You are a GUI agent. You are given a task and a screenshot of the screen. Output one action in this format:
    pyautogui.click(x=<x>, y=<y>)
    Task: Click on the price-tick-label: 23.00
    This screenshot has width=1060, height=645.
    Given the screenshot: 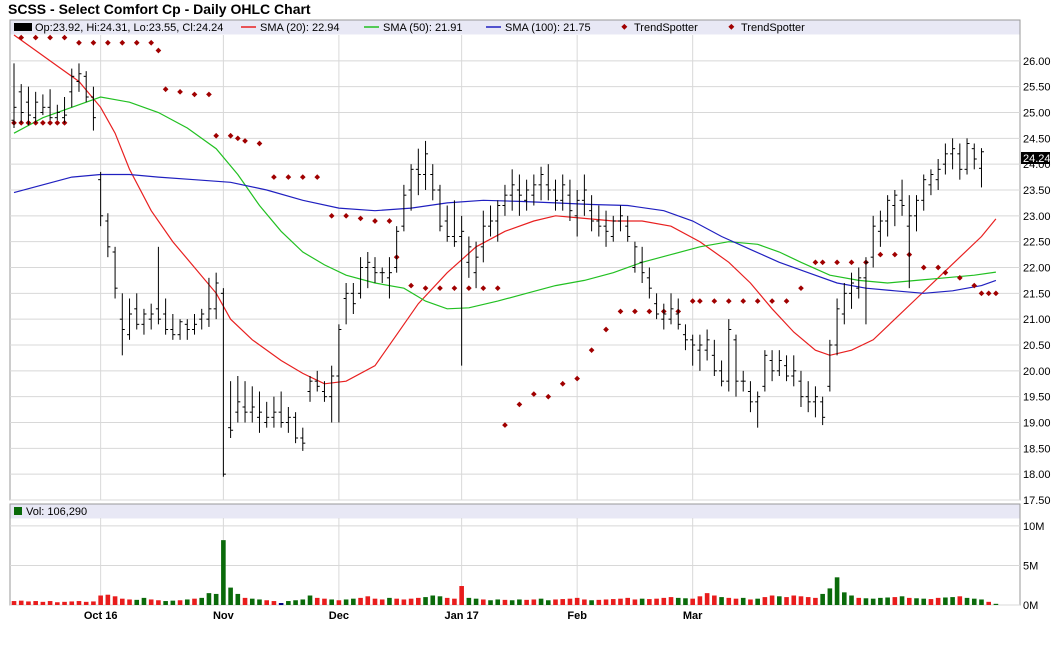 What is the action you would take?
    pyautogui.click(x=1037, y=217)
    